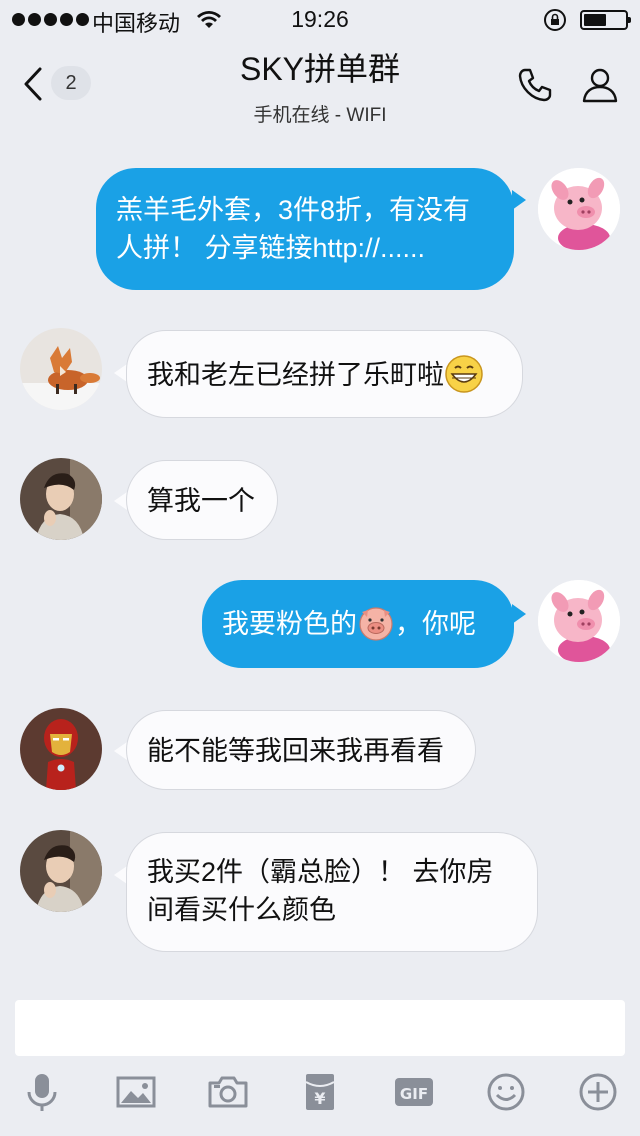 Image resolution: width=640 pixels, height=1136 pixels. I want to click on message-bubble: 我和老左已经拼了乐町啦, so click(324, 374).